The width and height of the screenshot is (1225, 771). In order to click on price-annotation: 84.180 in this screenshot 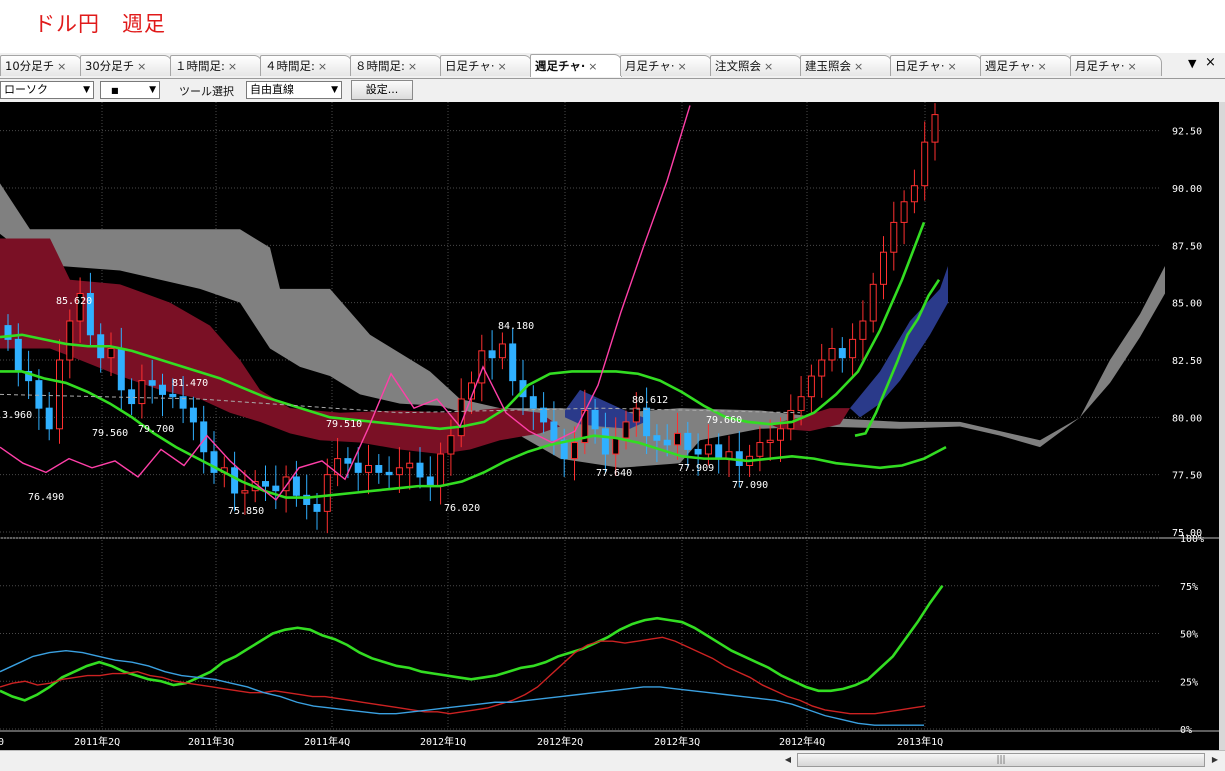, I will do `click(516, 326)`.